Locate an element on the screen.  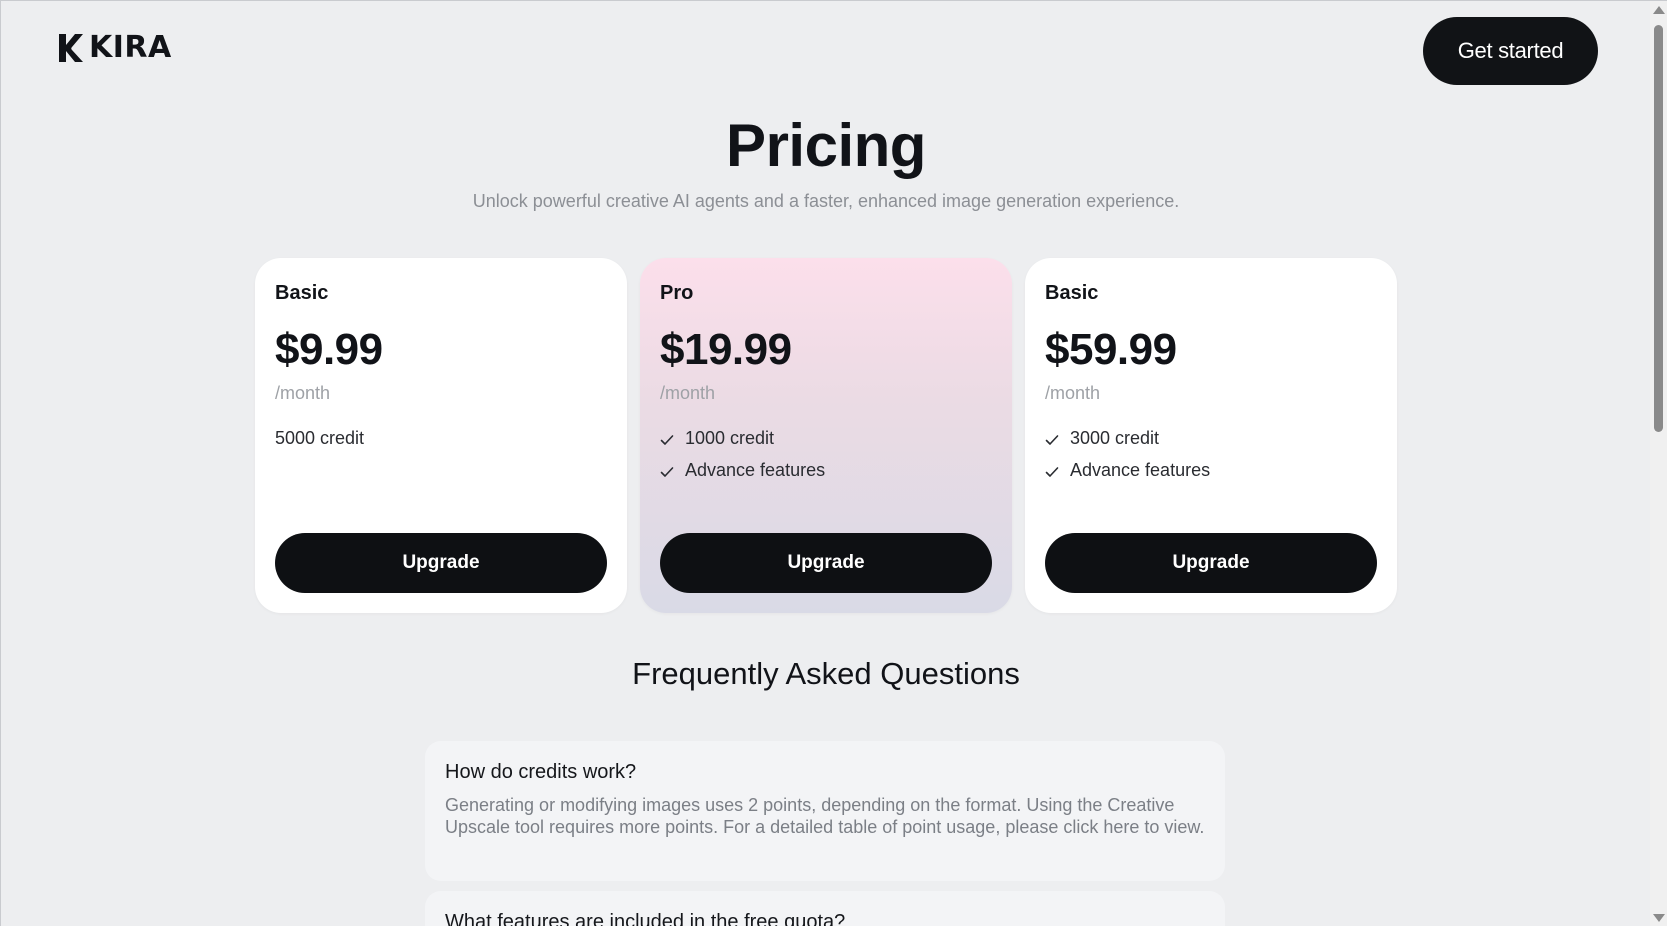
get-started-button: Get started is located at coordinates (1510, 51).